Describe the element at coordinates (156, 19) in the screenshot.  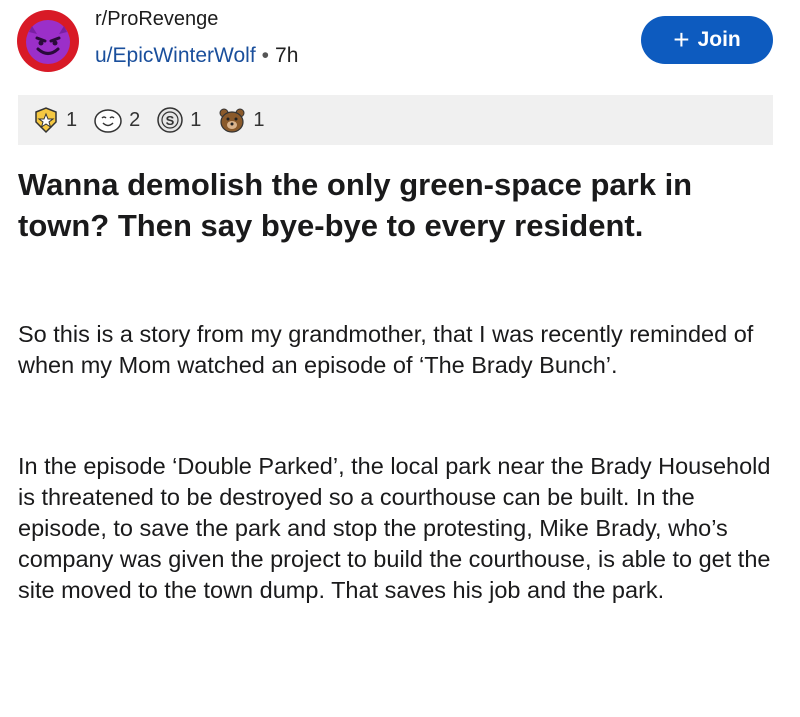
I see `subreddit-name: r/ProRevenge` at that location.